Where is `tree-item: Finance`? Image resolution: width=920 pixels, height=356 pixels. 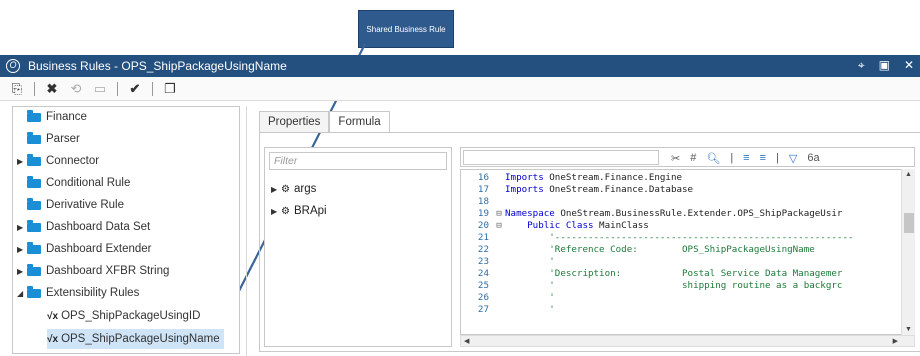
tree-item: Finance is located at coordinates (52, 117).